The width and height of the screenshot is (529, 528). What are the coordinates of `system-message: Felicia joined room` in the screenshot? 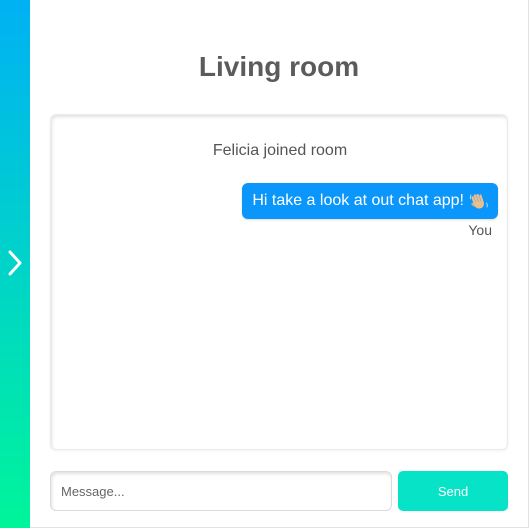 It's located at (280, 150).